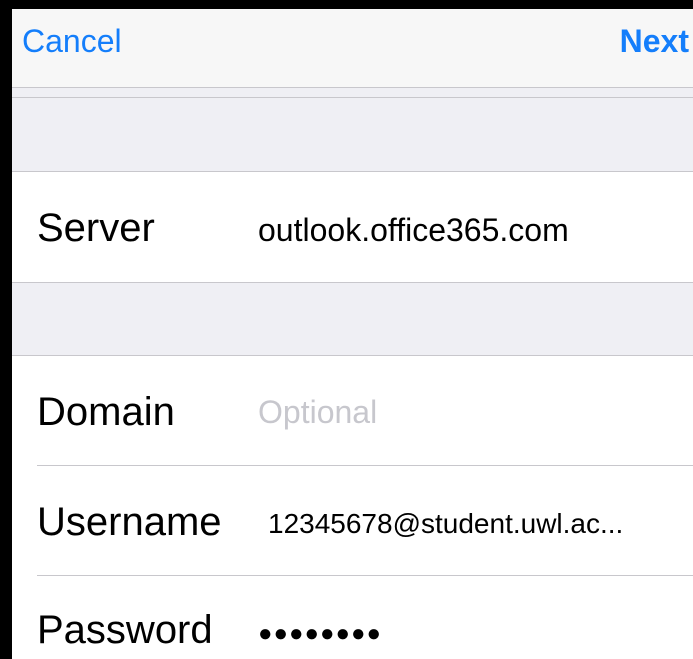 The height and width of the screenshot is (659, 693). Describe the element at coordinates (352, 97) in the screenshot. I see `section-separator` at that location.